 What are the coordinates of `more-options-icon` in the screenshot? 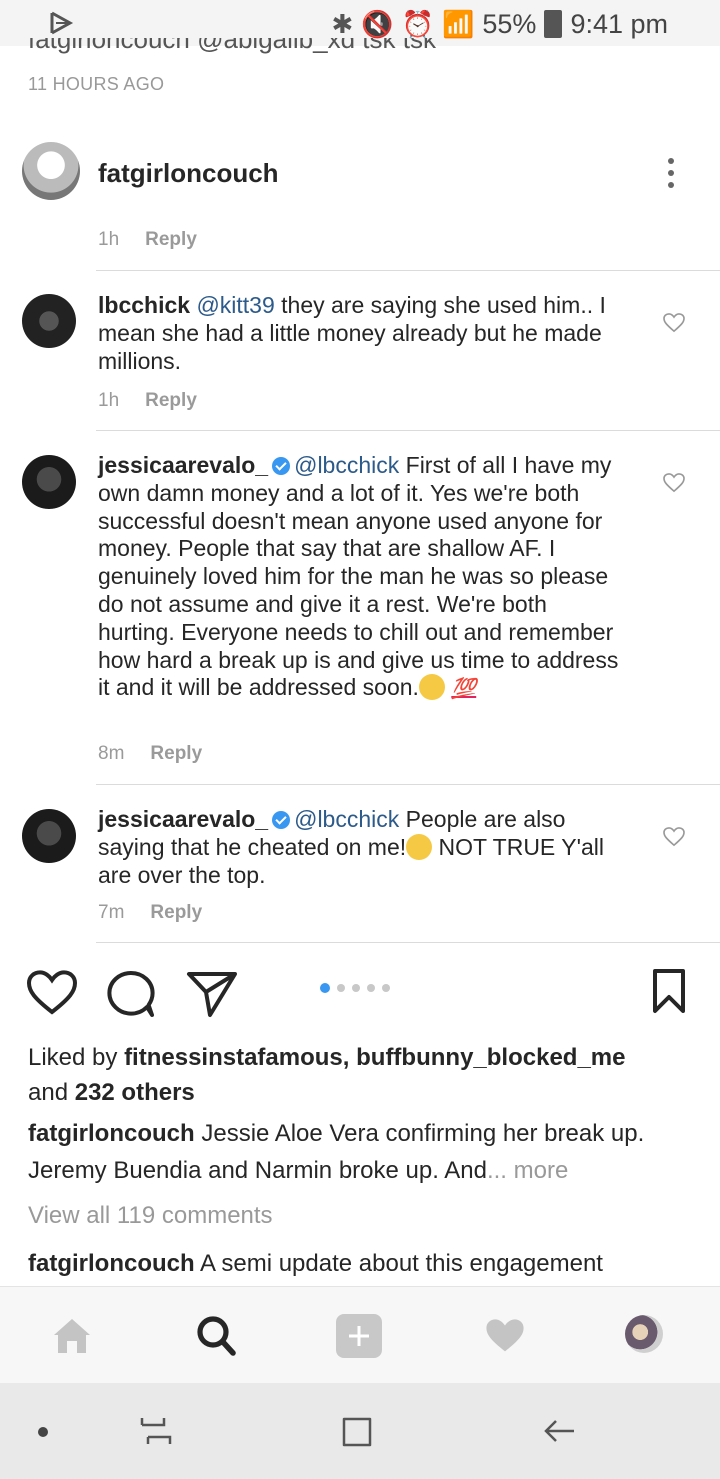 It's located at (671, 173).